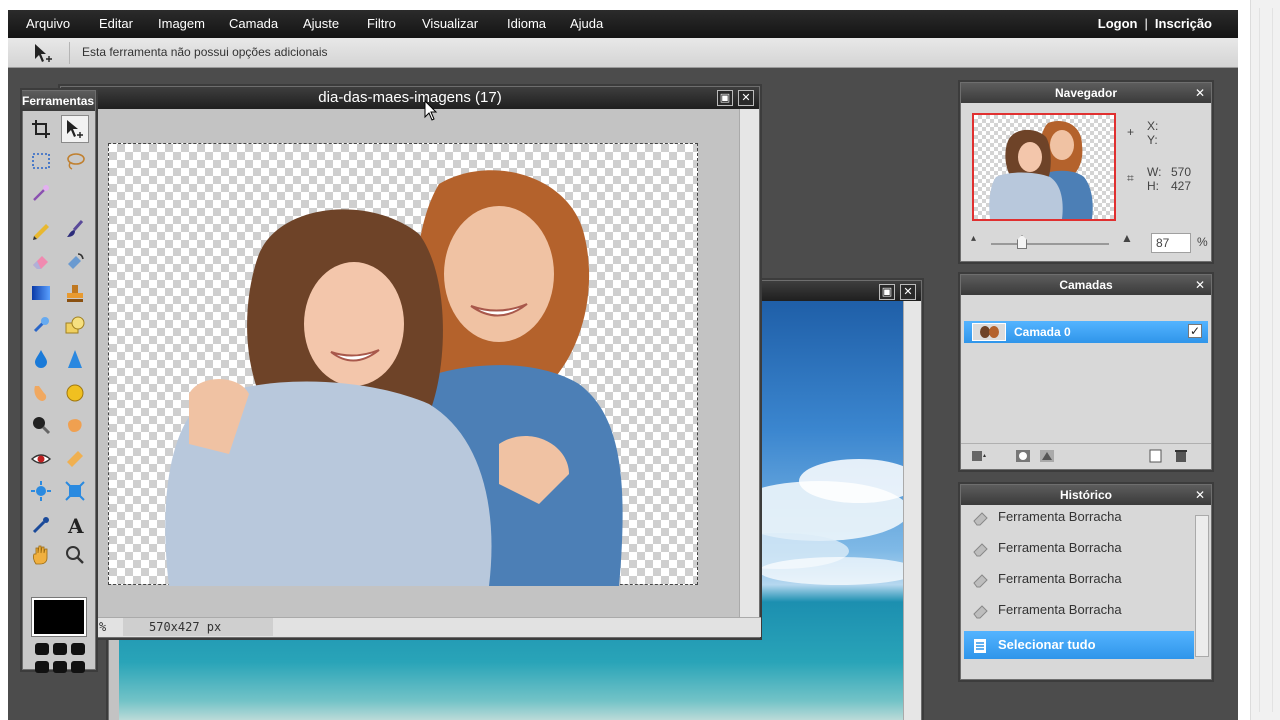 This screenshot has height=720, width=1280. What do you see at coordinates (1183, 23) in the screenshot?
I see `signup-link: Inscrição` at bounding box center [1183, 23].